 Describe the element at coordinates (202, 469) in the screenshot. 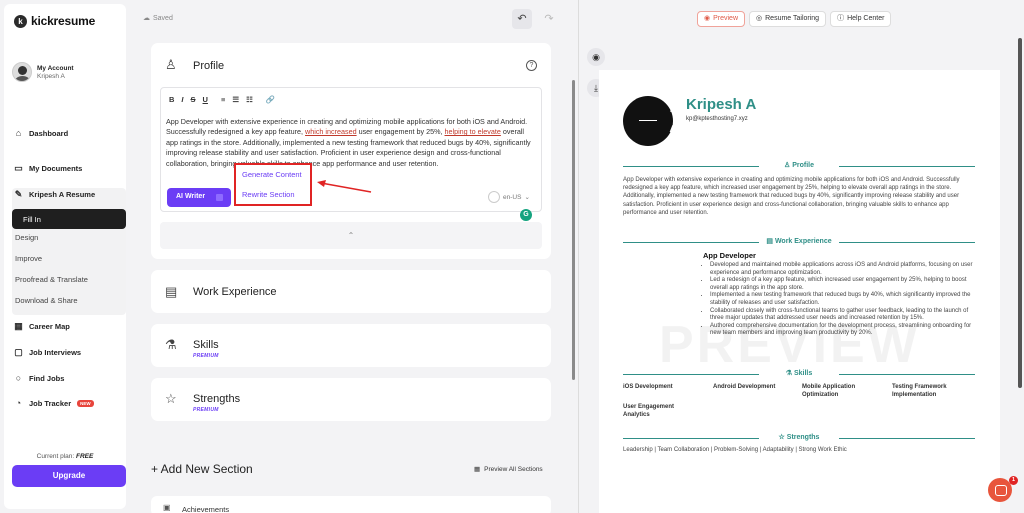

I see `add-new-section-heading: + Add New Section` at that location.